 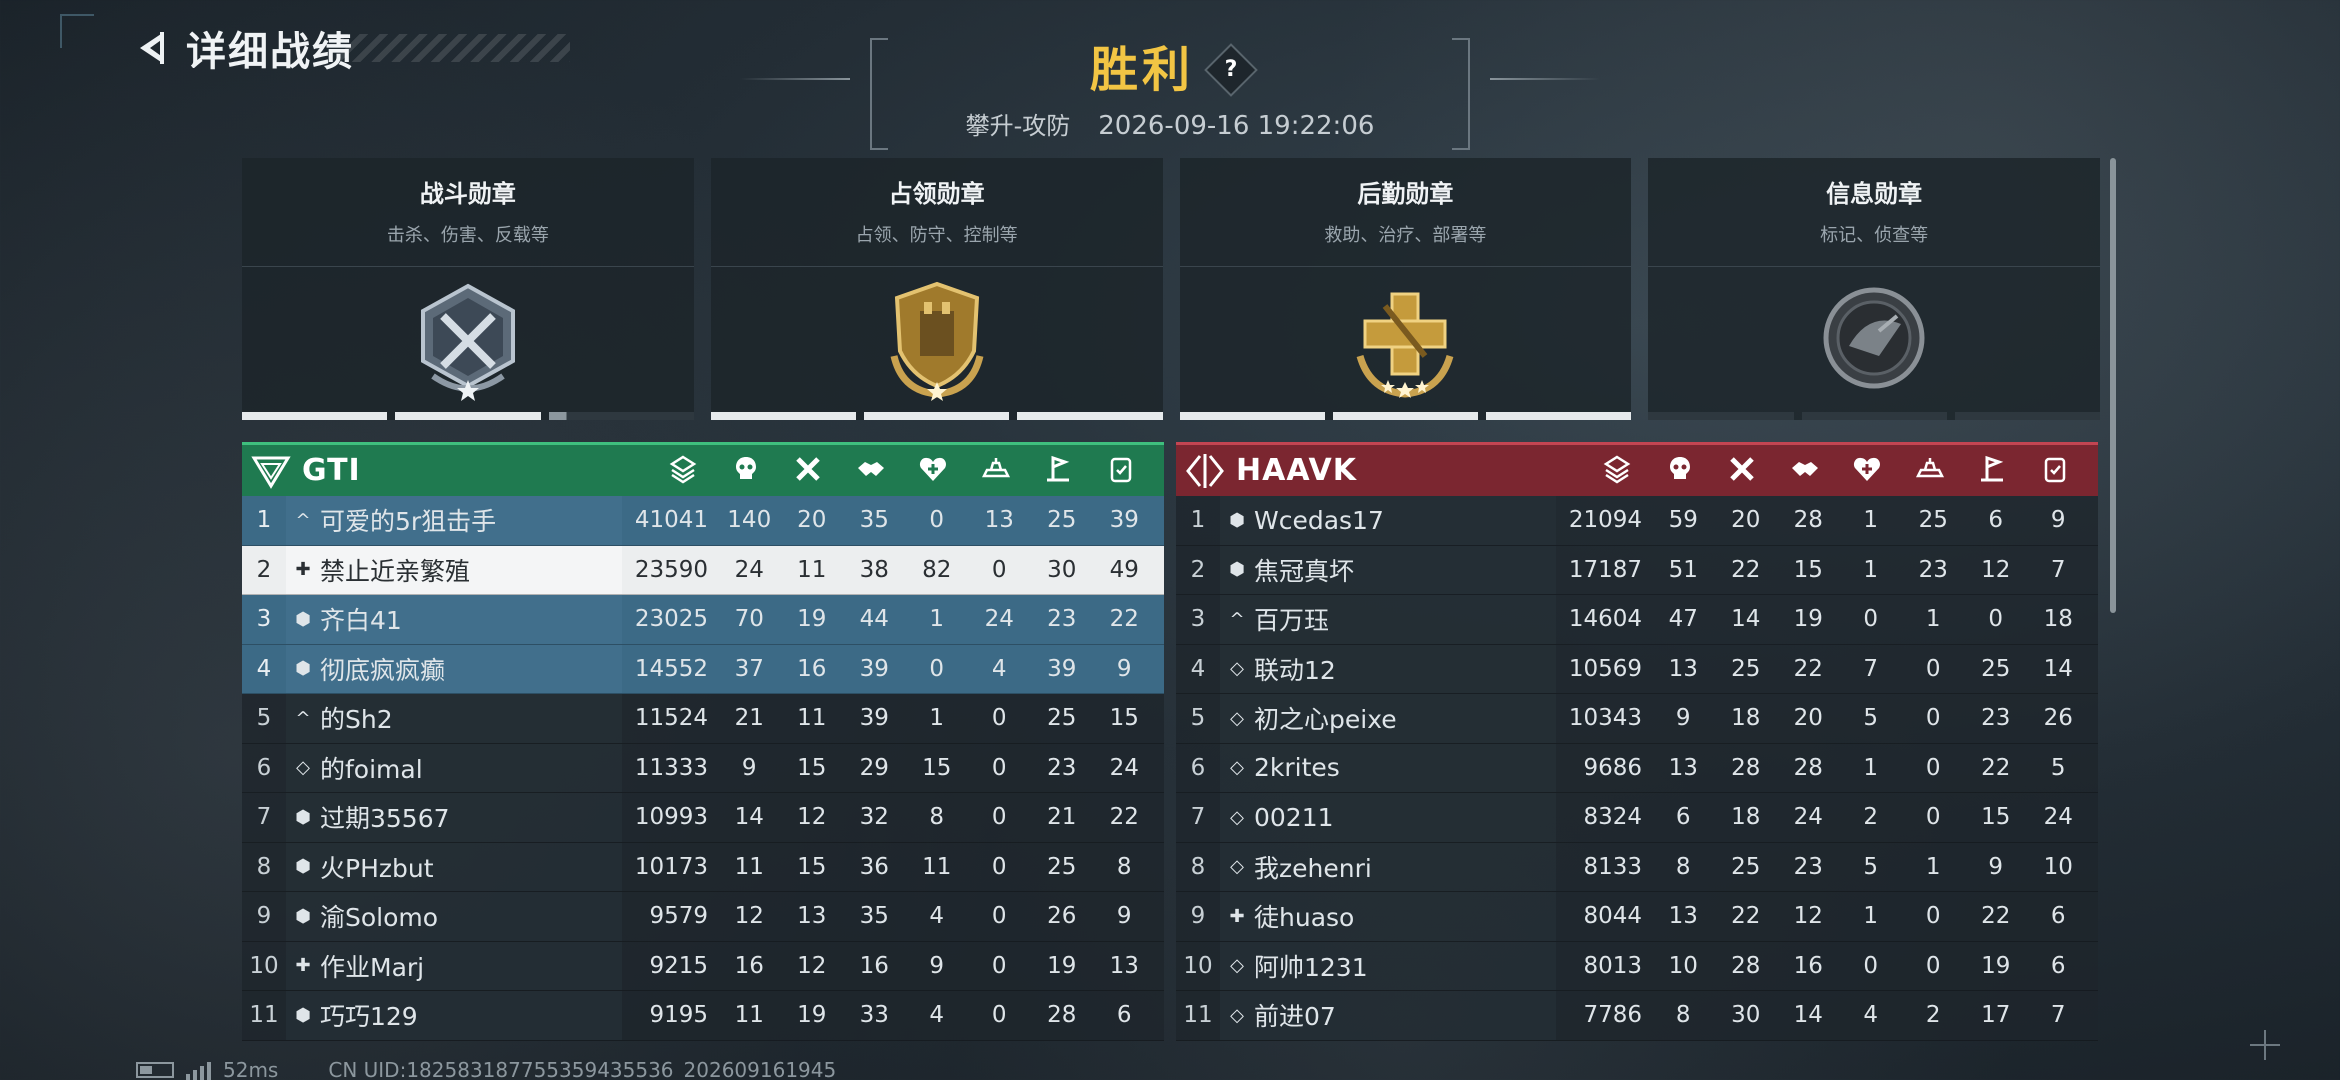 I want to click on help-button: ?, so click(x=1231, y=70).